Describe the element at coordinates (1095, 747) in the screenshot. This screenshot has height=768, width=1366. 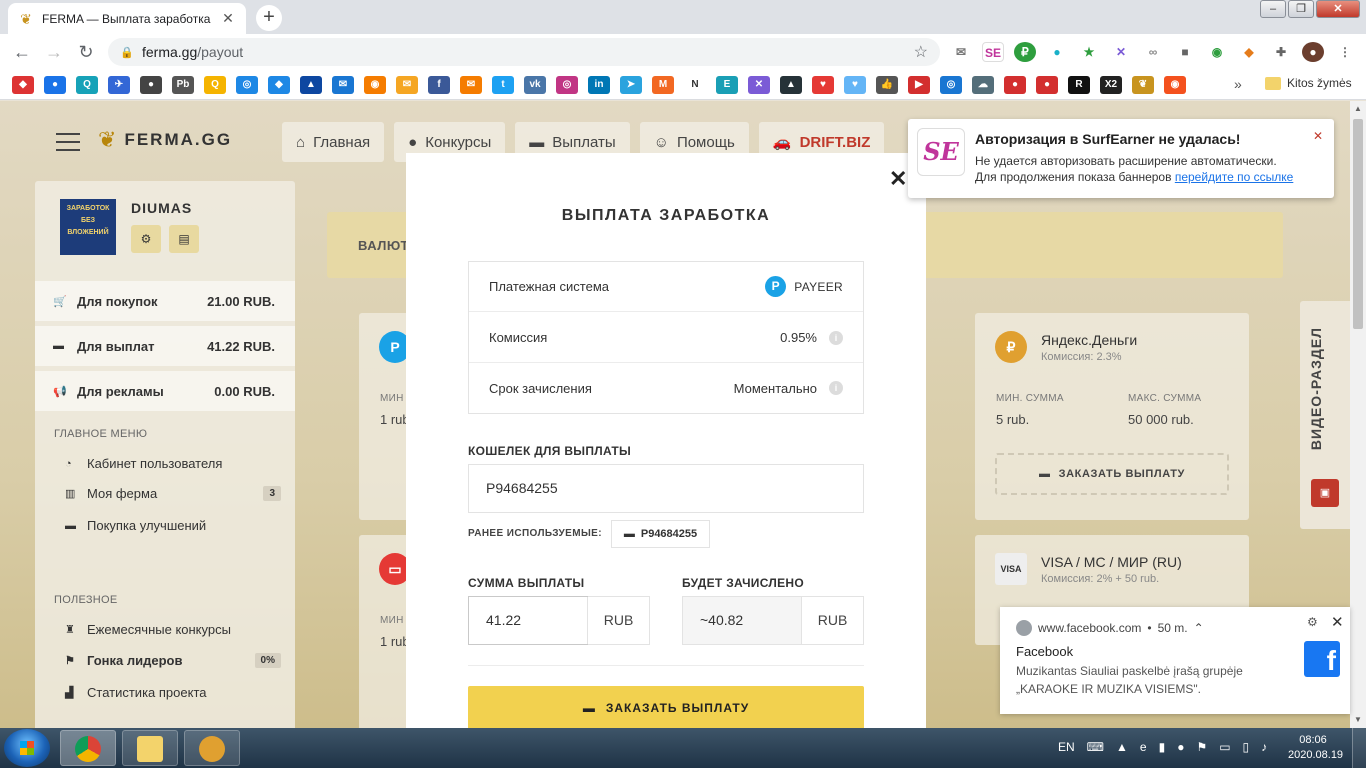
I see `keyboard-icon: ⌨` at that location.